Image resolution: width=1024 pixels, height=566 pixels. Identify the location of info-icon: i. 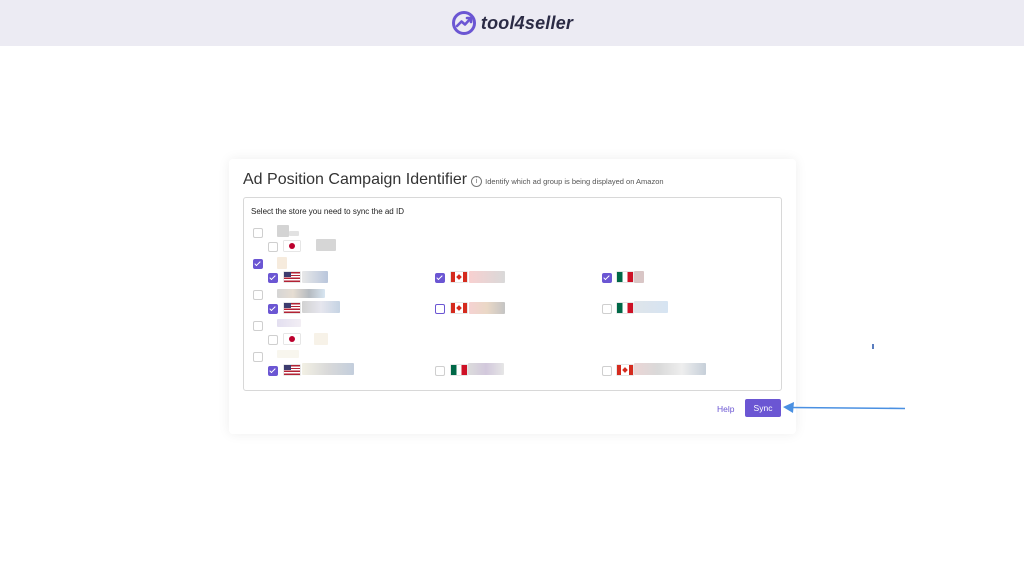
(477, 181).